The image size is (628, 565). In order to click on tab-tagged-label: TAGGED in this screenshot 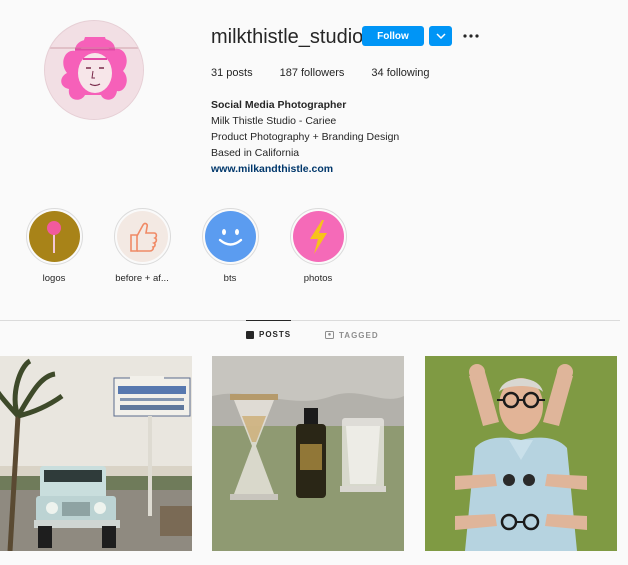, I will do `click(359, 335)`.